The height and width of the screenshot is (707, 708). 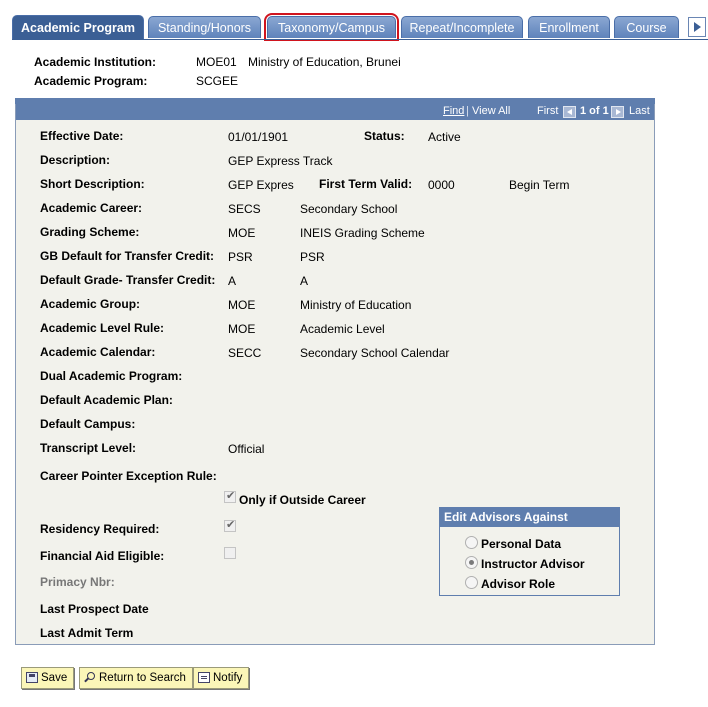 What do you see at coordinates (242, 305) in the screenshot?
I see `academic-group-code: MOE` at bounding box center [242, 305].